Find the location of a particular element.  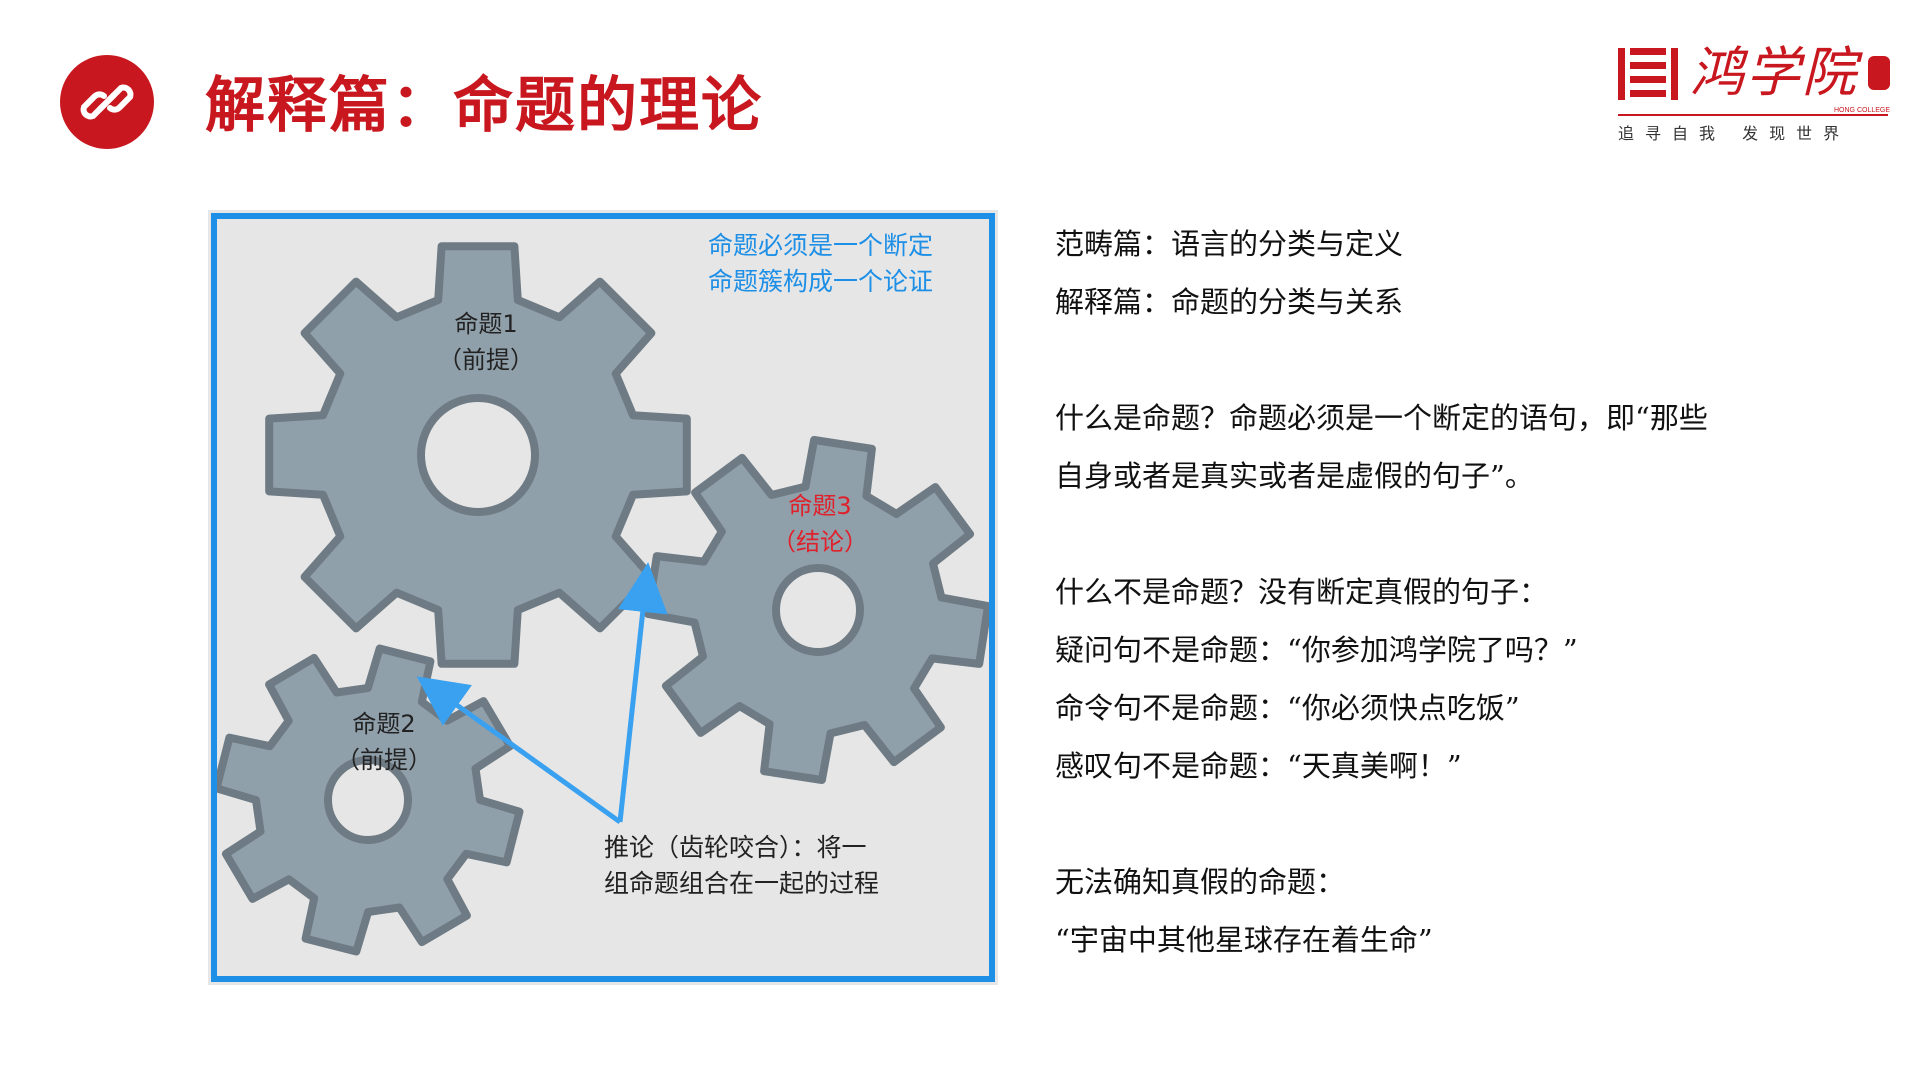

definition-line: 什么是命题？命题必须是一个断定的语句，即“那些 is located at coordinates (1381, 418).